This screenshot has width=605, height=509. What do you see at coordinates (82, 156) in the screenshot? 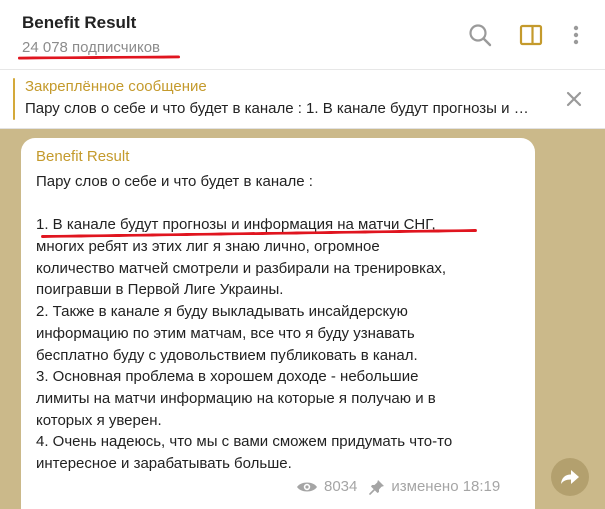
I see `message-author: Benefit Result` at bounding box center [82, 156].